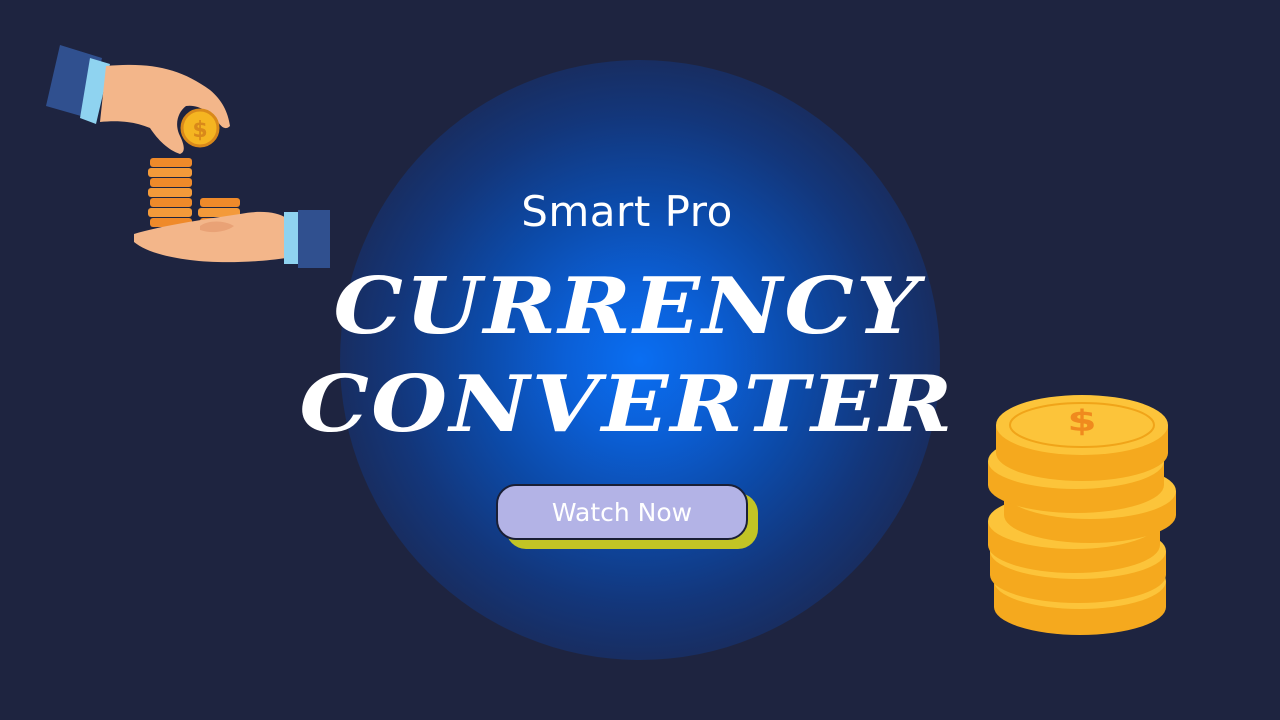  I want to click on subtitle: Smart Pro, so click(627, 211).